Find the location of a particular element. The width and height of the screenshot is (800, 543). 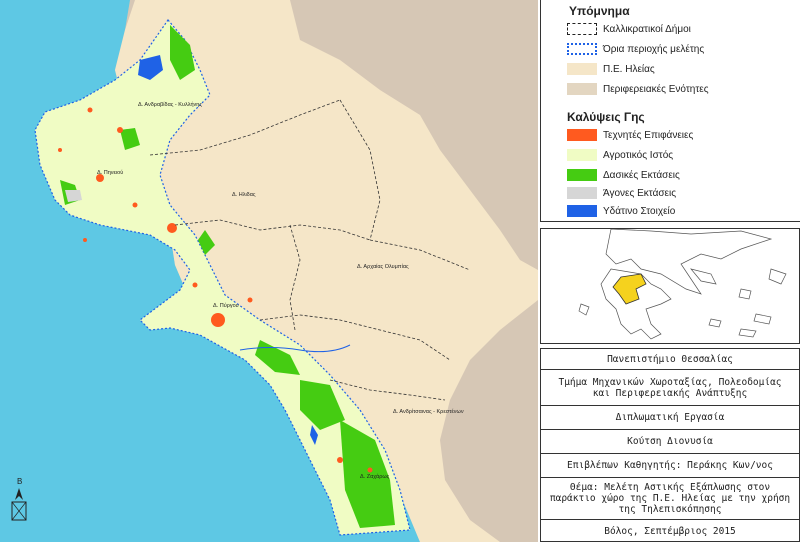

legend-item-artificial: Τεχνητές Επιφάνειες is located at coordinates (630, 135).